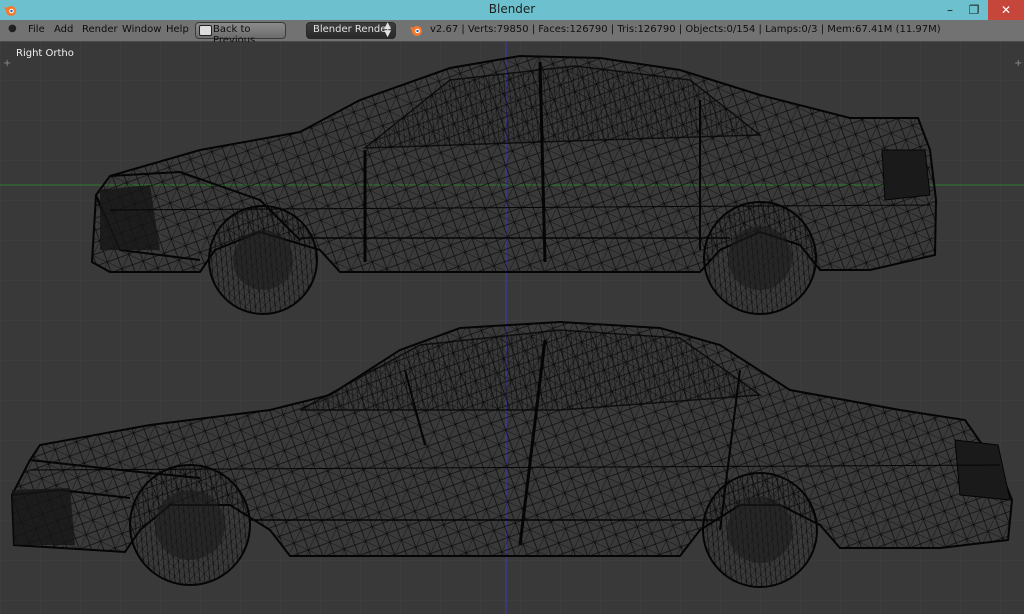 The image size is (1024, 614). I want to click on render-engine-label: Blender Render, so click(352, 29).